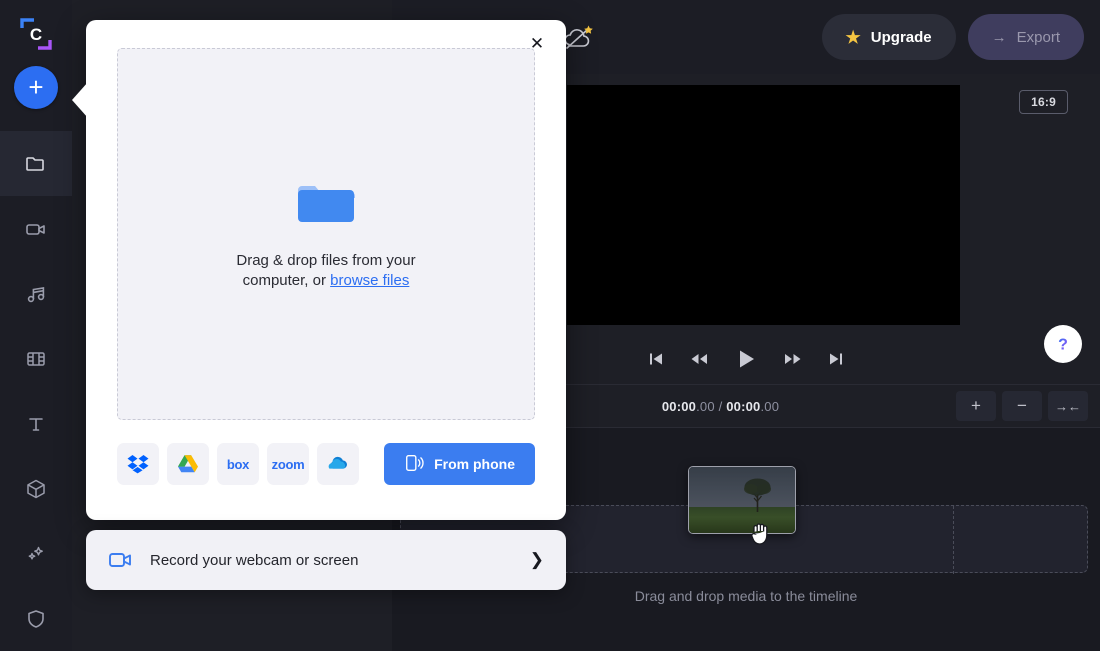  What do you see at coordinates (254, 560) in the screenshot?
I see `record-card-label: Record your webcam or screen` at bounding box center [254, 560].